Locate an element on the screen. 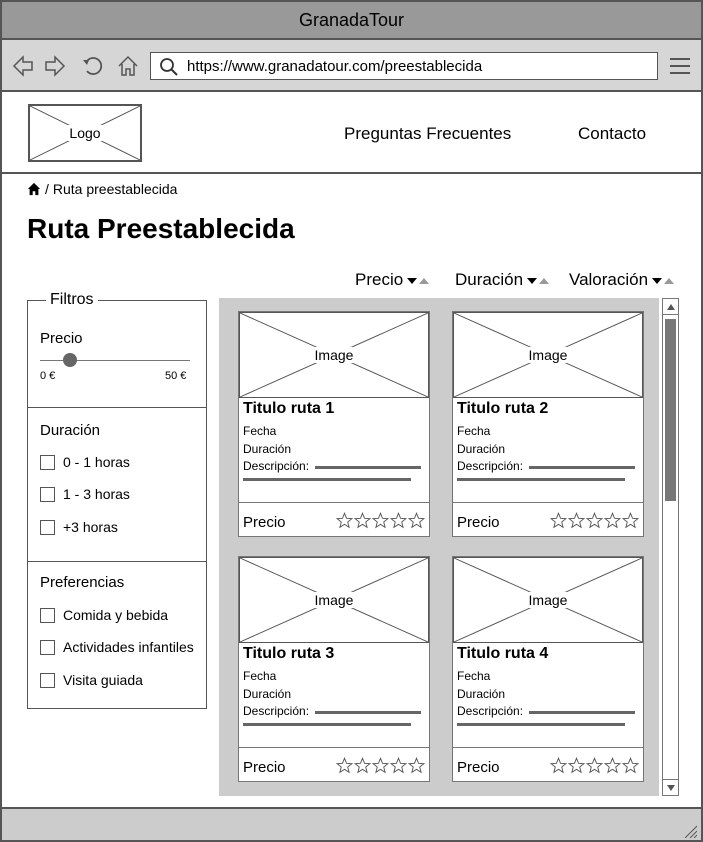  window-title: GranadaTour is located at coordinates (351, 19).